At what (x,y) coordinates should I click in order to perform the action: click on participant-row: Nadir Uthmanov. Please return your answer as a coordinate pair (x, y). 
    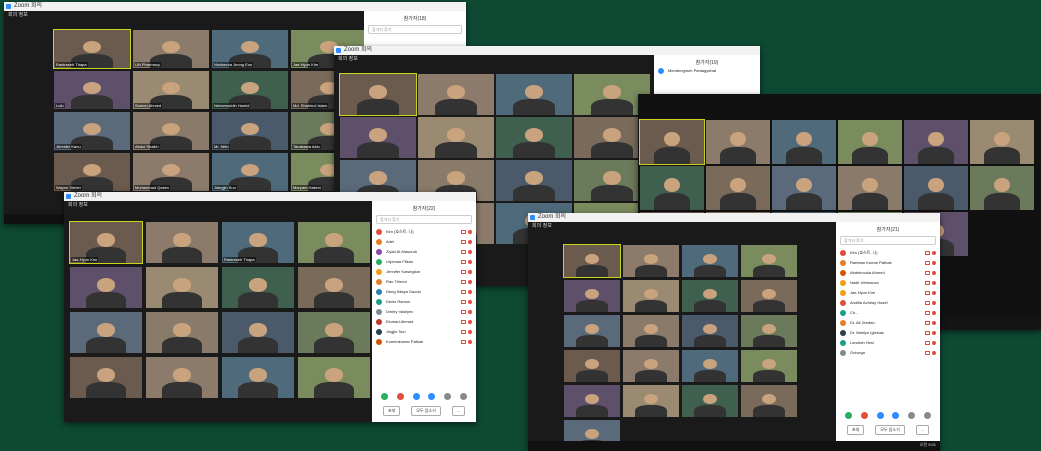
    Looking at the image, I should click on (888, 283).